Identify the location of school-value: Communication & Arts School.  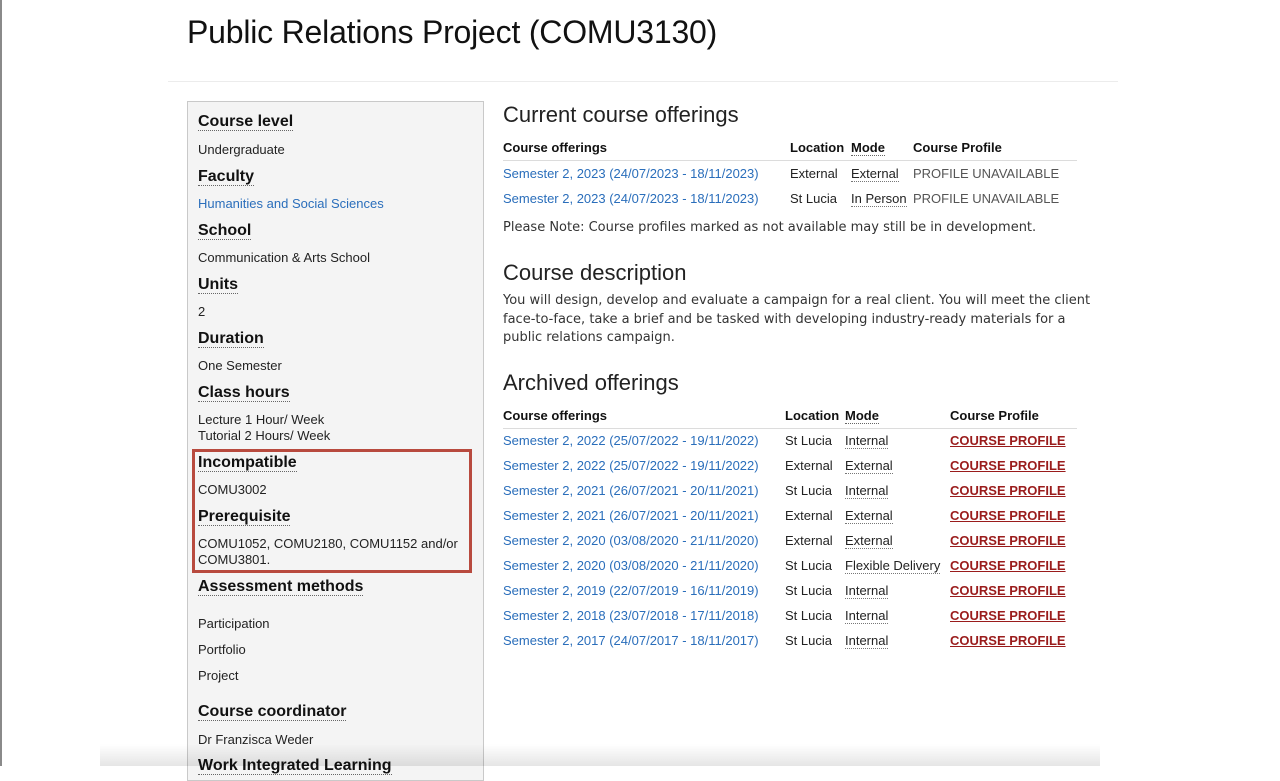
(284, 257).